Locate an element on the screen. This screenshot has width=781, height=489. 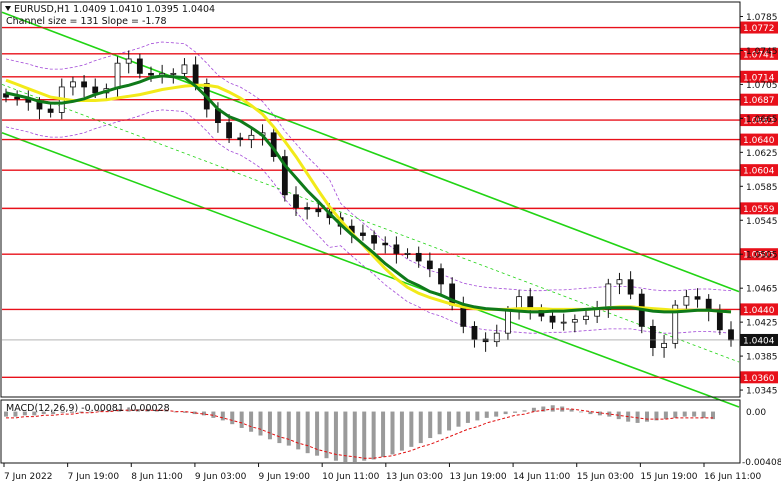
time-tick-label: 13 Jun 03:00 is located at coordinates (414, 477).